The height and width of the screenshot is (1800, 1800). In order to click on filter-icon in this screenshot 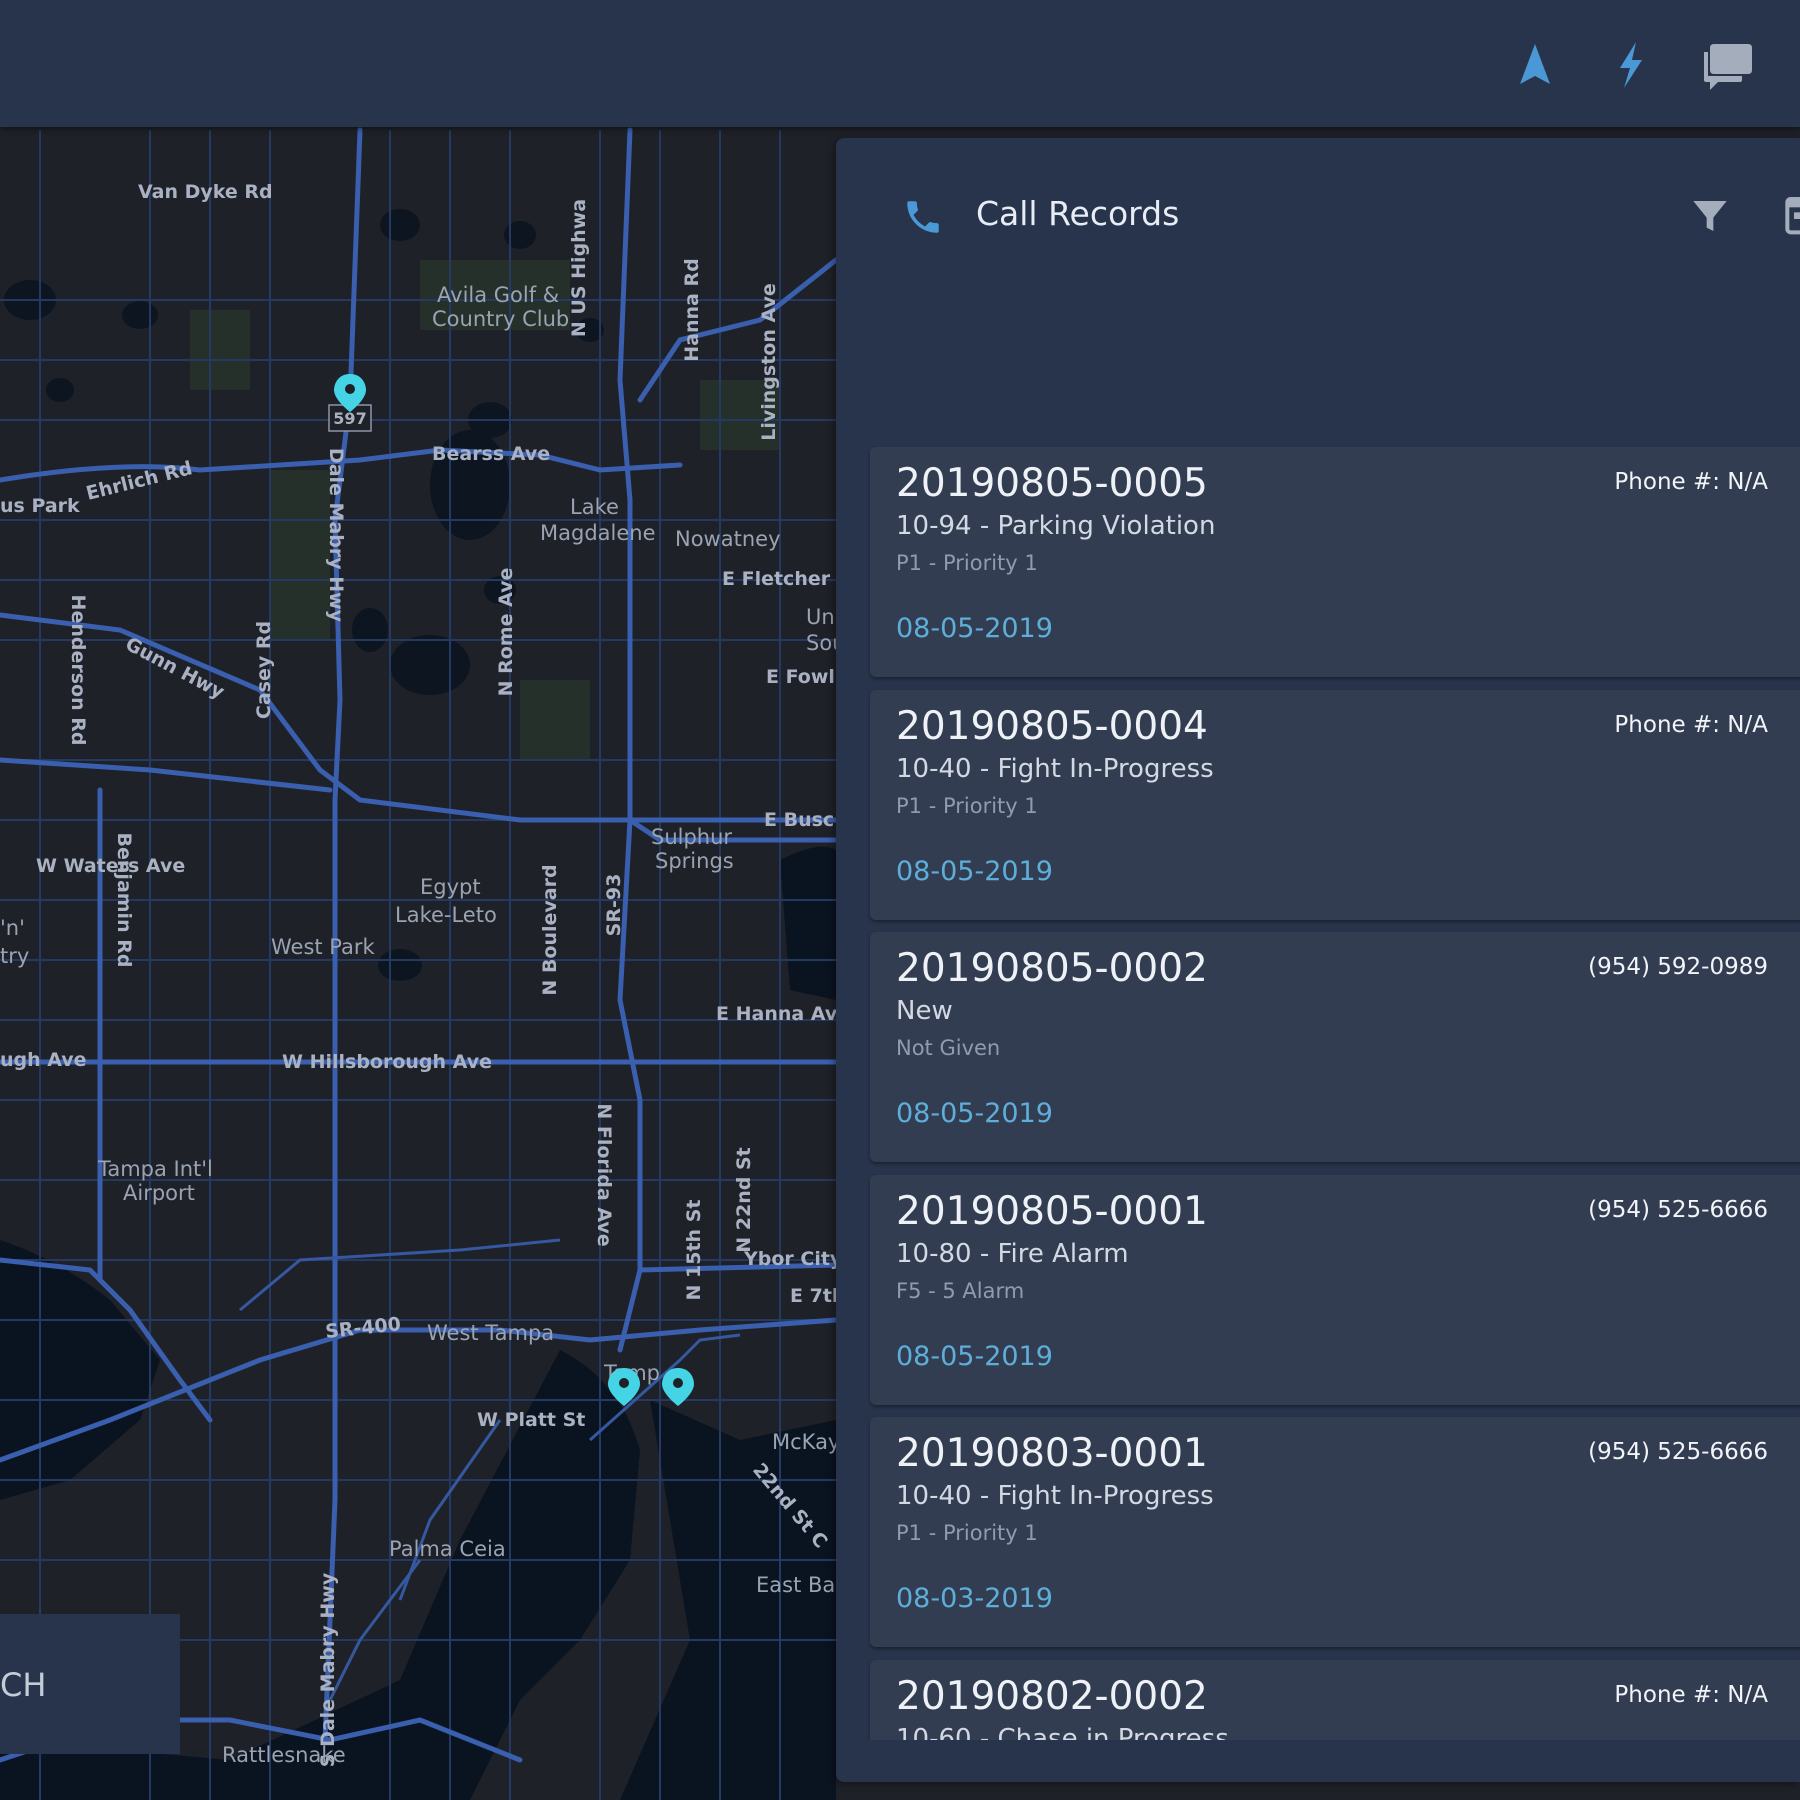, I will do `click(1710, 216)`.